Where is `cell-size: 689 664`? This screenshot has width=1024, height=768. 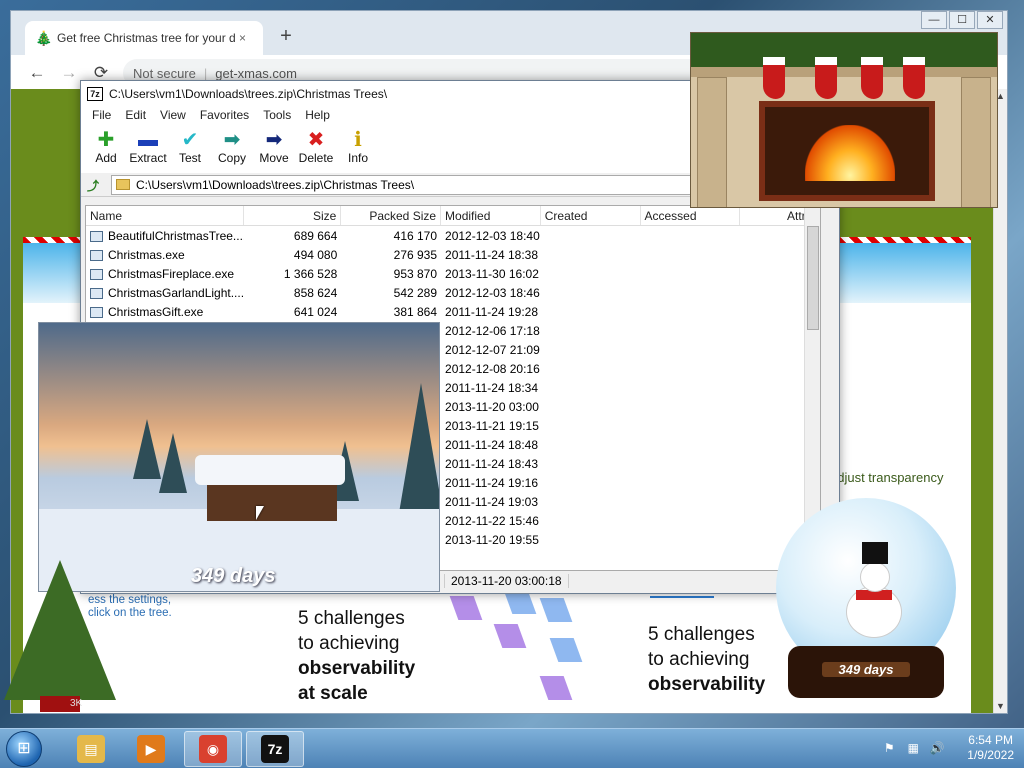
cell-size: 689 664 is located at coordinates (315, 235).